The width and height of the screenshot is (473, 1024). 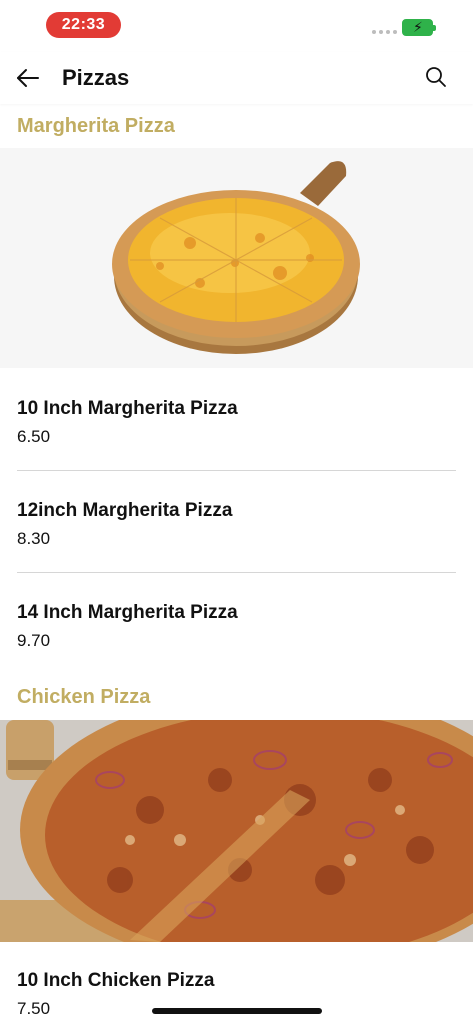 I want to click on item-price: 8.30, so click(x=34, y=538).